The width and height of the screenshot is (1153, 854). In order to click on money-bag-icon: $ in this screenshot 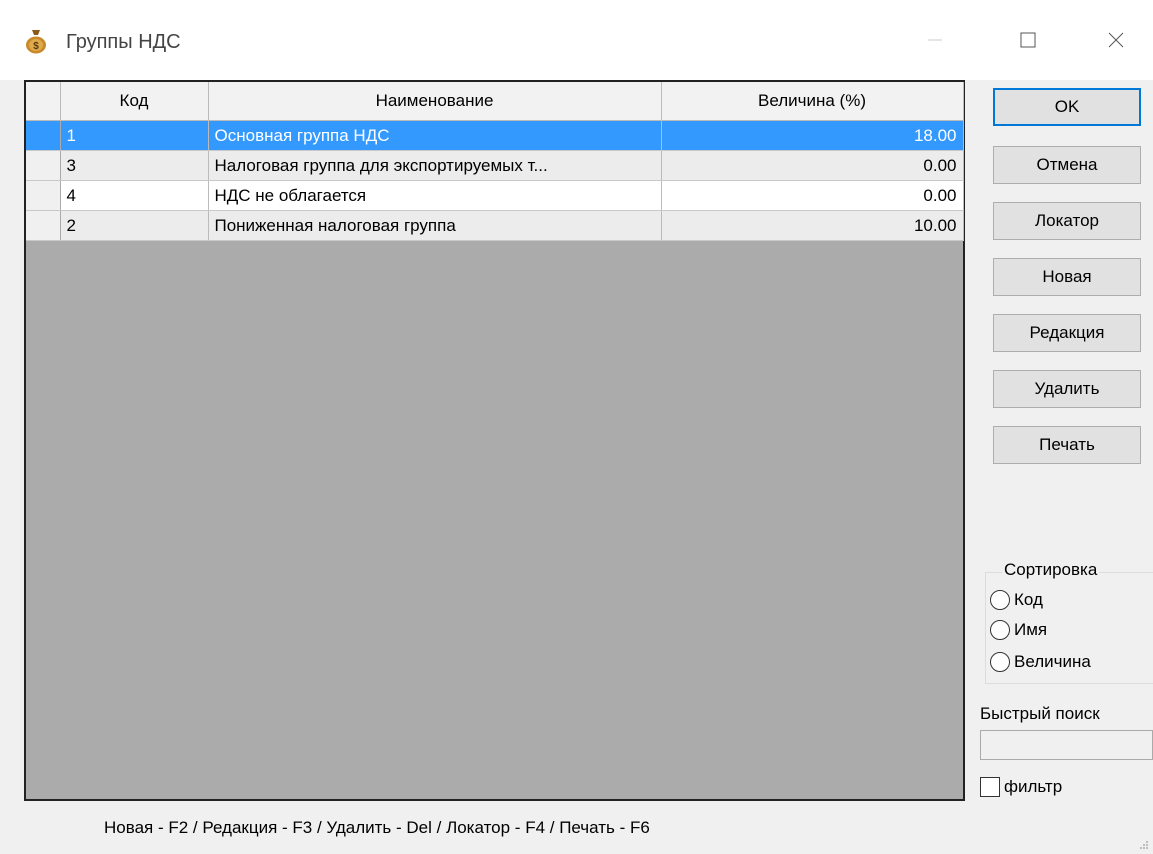, I will do `click(36, 42)`.